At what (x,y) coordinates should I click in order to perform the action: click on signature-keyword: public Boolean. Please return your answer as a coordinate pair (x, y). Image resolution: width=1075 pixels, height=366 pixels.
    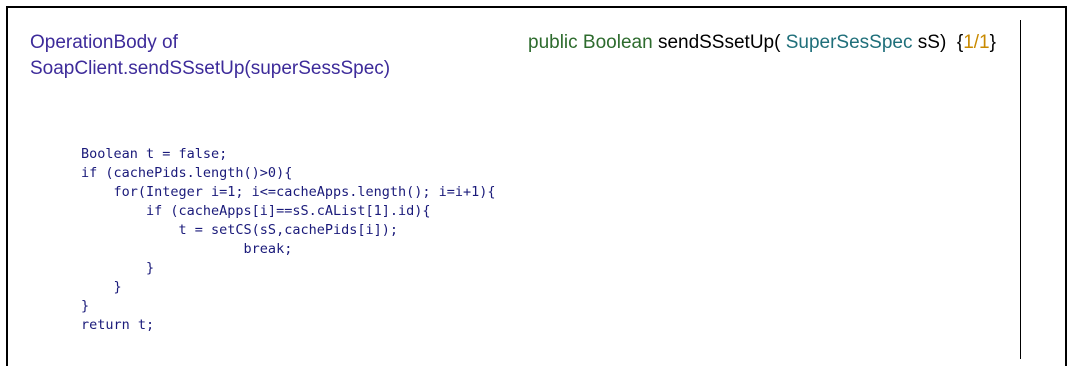
    Looking at the image, I should click on (590, 42).